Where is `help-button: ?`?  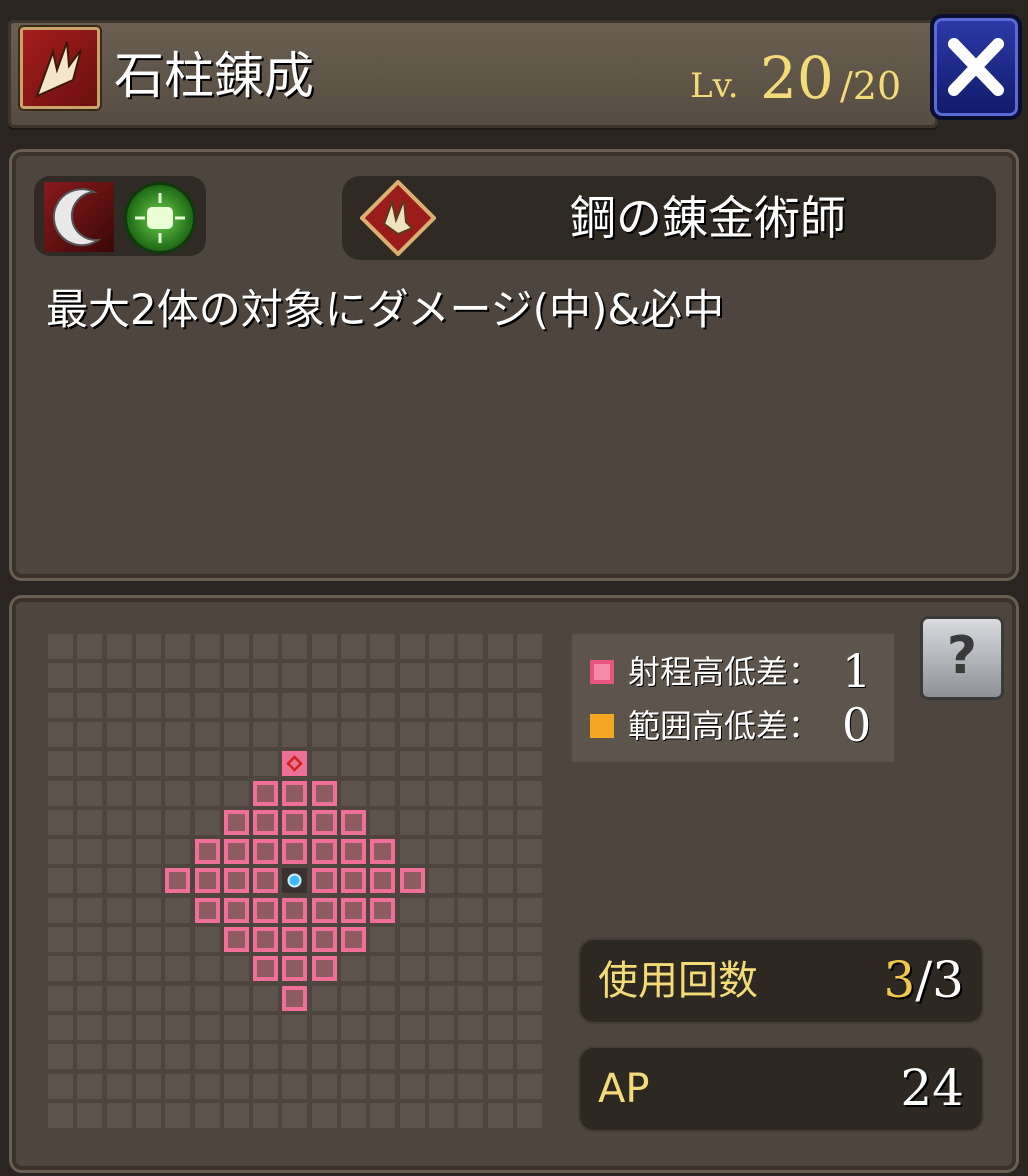 help-button: ? is located at coordinates (962, 658).